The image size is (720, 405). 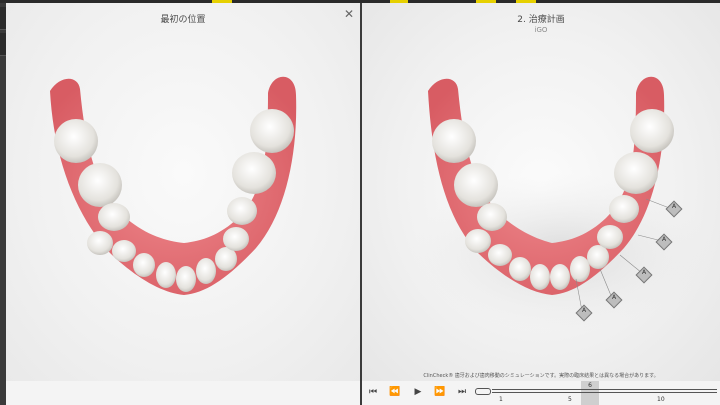 I want to click on skip-to-start-icon: ⏮, so click(x=373, y=392).